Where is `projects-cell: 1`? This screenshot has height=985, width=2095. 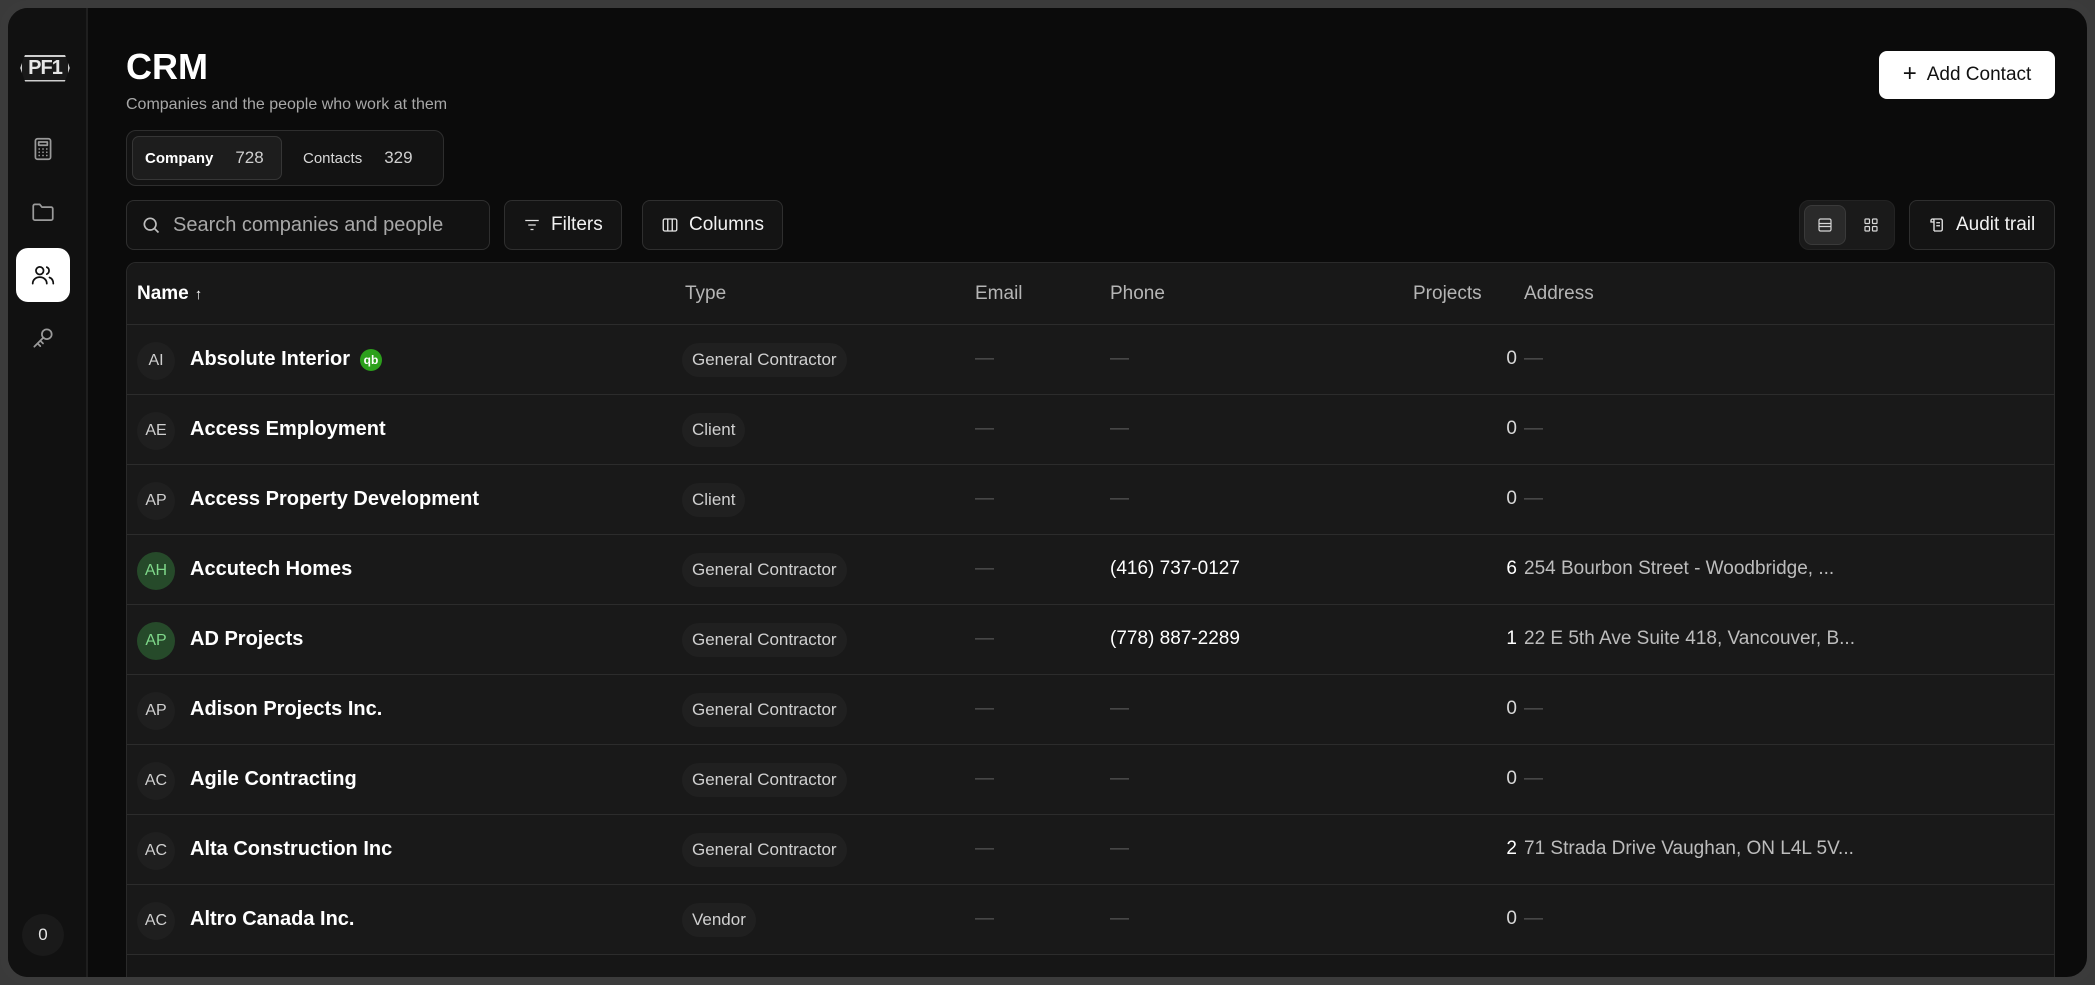 projects-cell: 1 is located at coordinates (1511, 638).